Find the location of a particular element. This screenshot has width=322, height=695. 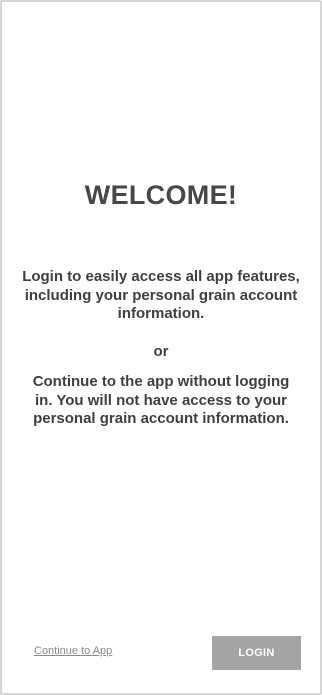

or-separator: or is located at coordinates (161, 351).